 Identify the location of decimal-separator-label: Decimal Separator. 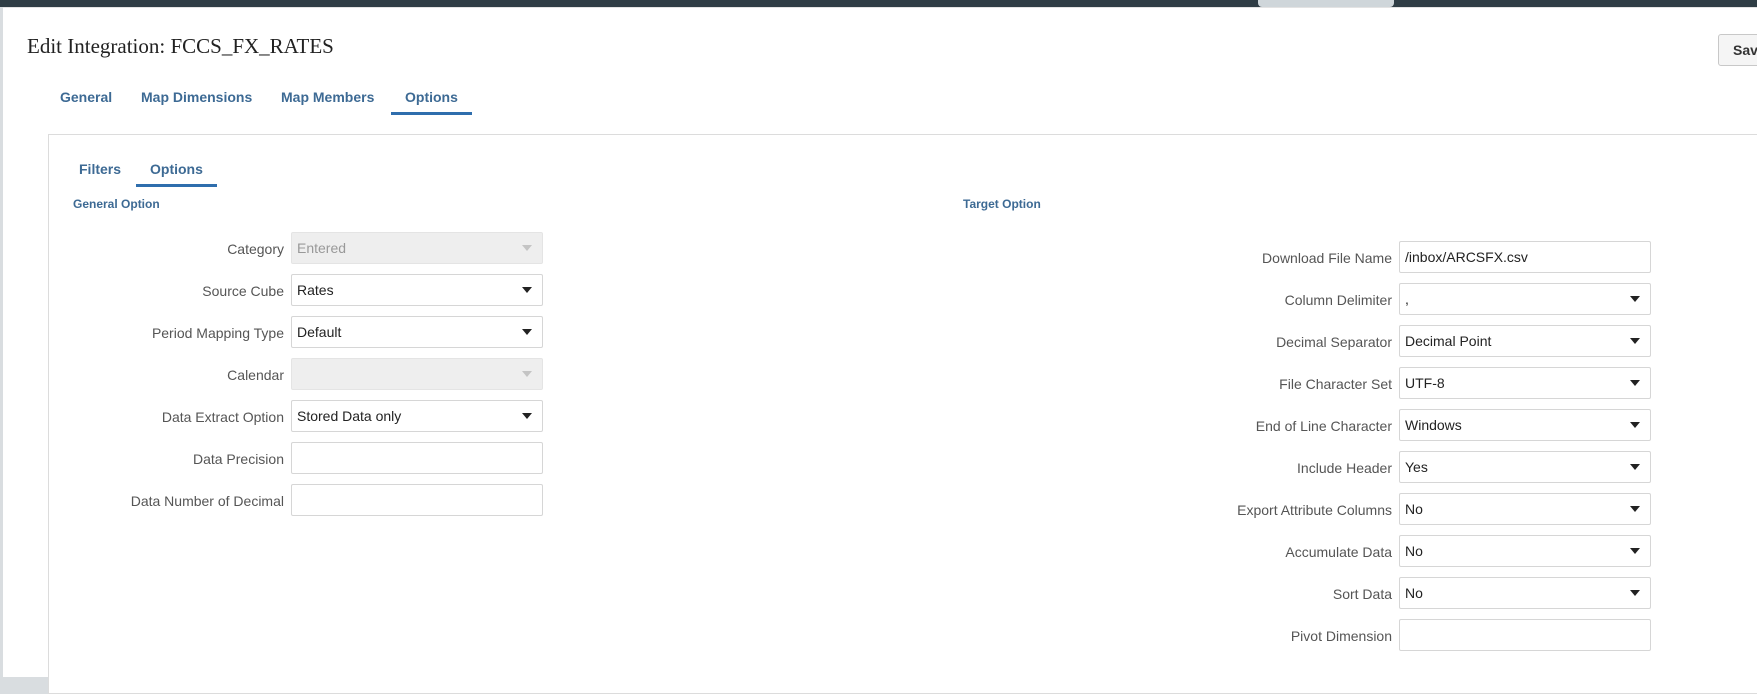
(1334, 342).